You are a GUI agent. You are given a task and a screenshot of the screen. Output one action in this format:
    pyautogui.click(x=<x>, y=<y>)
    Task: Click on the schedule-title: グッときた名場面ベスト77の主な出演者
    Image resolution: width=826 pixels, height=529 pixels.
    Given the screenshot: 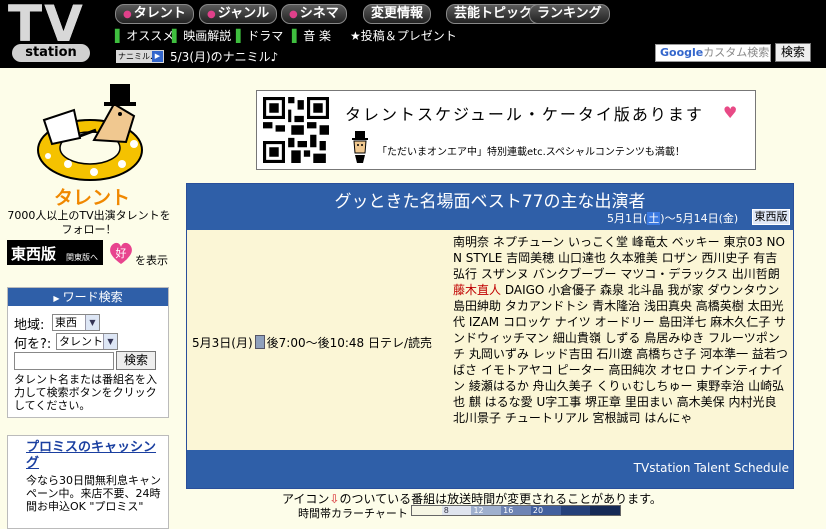 What is the action you would take?
    pyautogui.click(x=490, y=202)
    